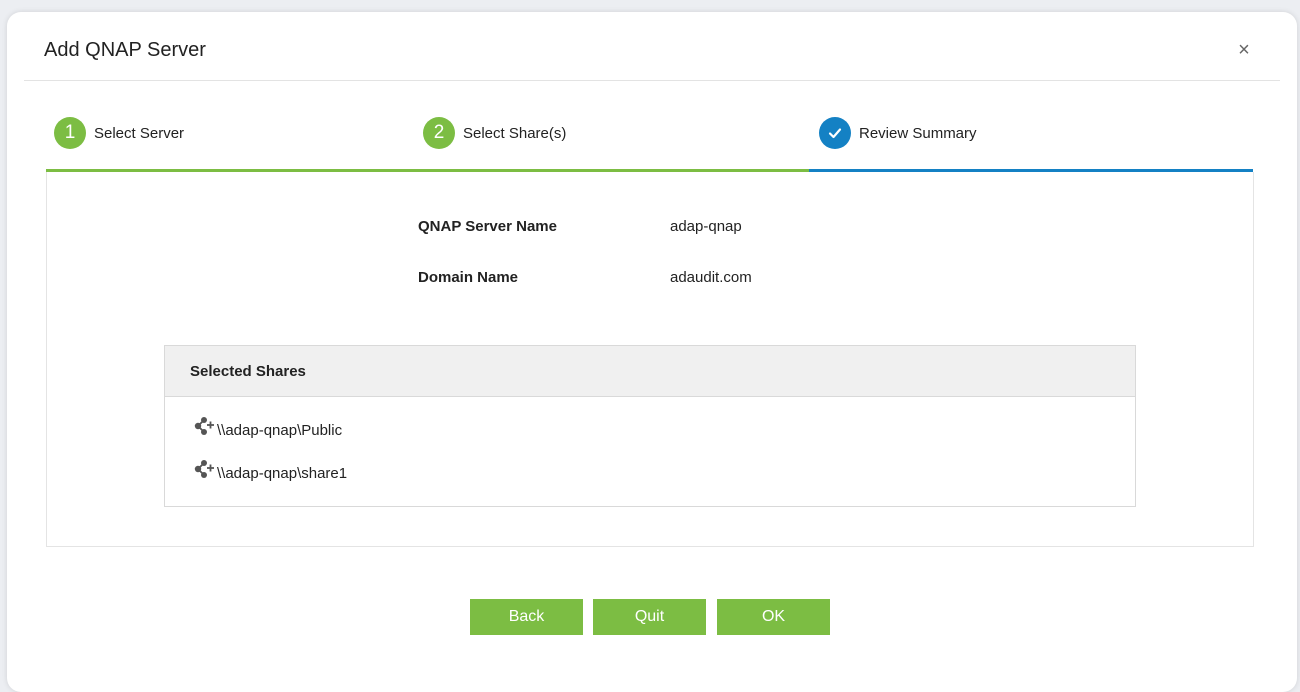  I want to click on share-item: \\adap-qnap\Public, so click(268, 429).